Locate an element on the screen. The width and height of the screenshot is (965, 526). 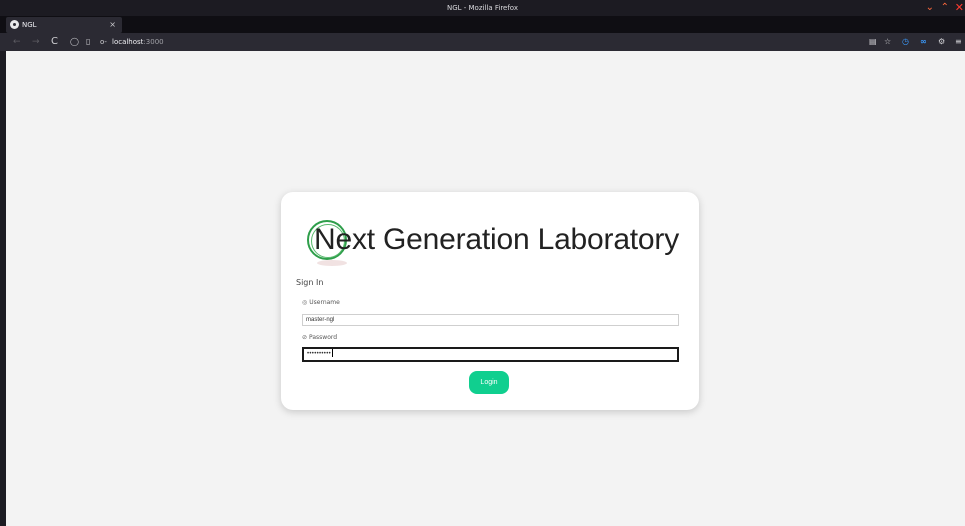
user-circle-icon: ◎ is located at coordinates (305, 302).